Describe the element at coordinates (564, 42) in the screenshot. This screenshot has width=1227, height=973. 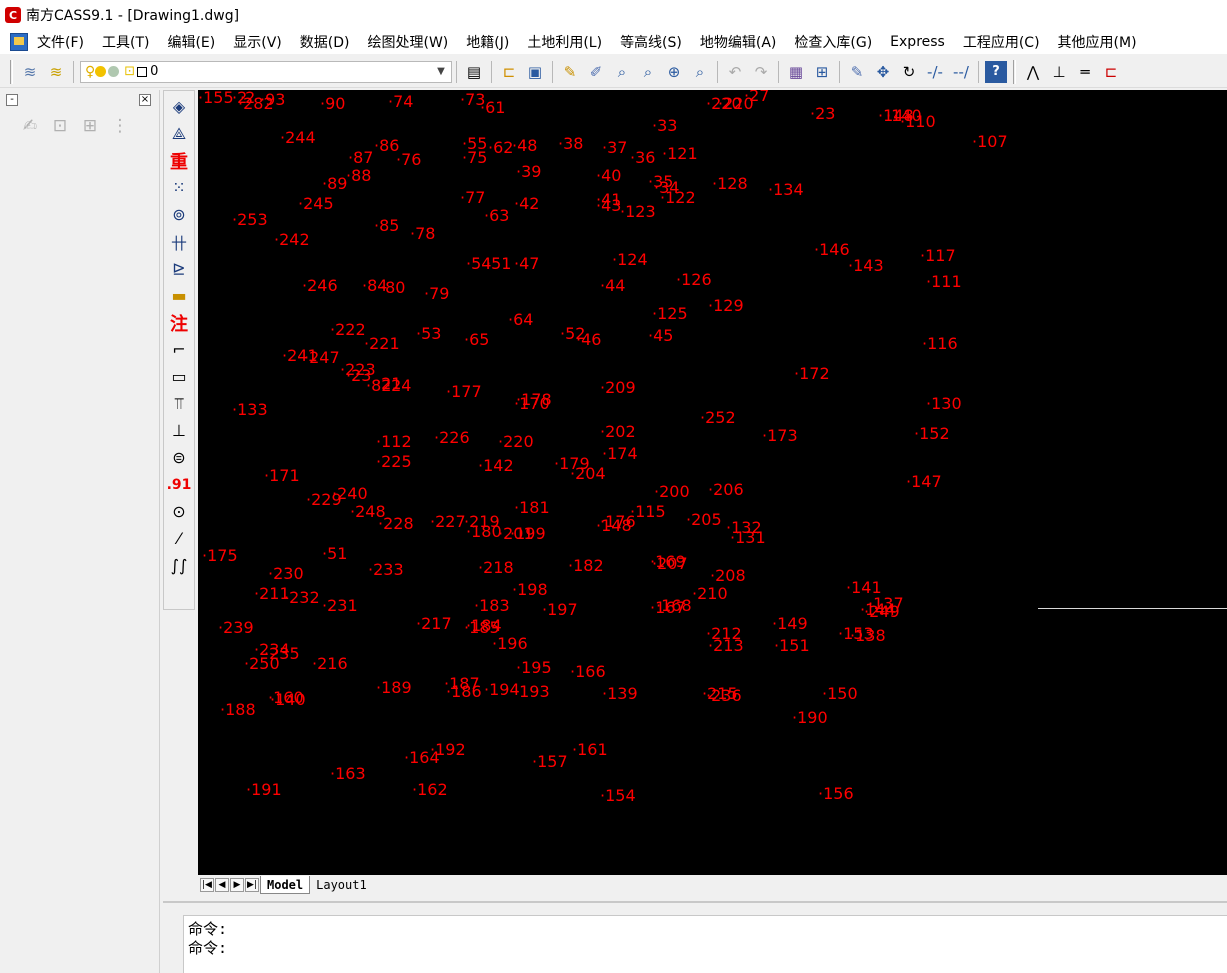
I see `menu-land-use: 土地利用(L)` at that location.